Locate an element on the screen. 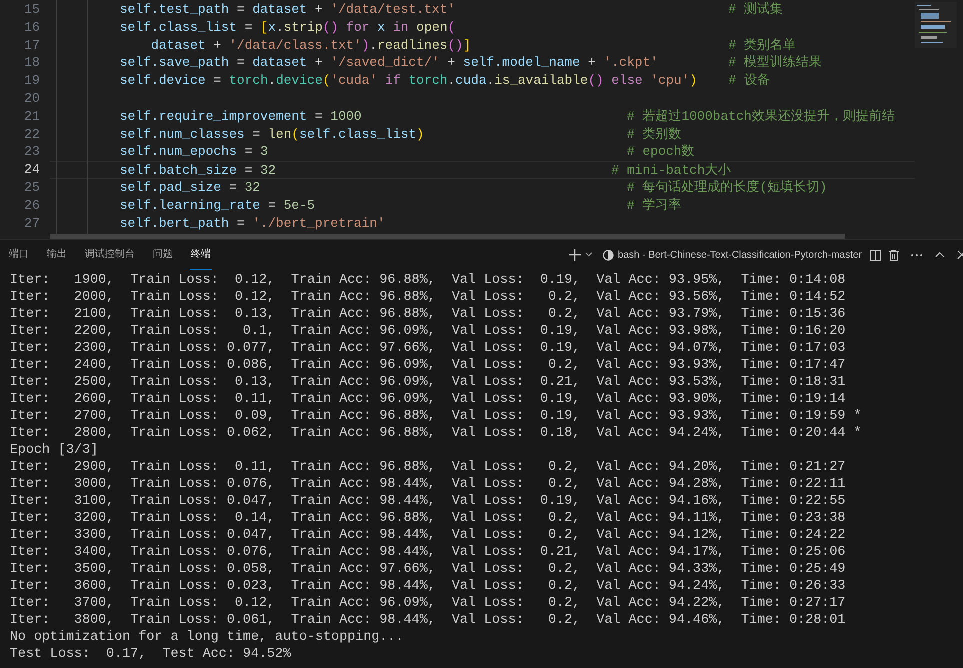  terminal-line: Iter: 3100, Train Loss: 0.047, Train Acc: 98.44%, Val Loss: 0.19, Val Acc: 94.16%, Time: 0:22:55 is located at coordinates (428, 501).